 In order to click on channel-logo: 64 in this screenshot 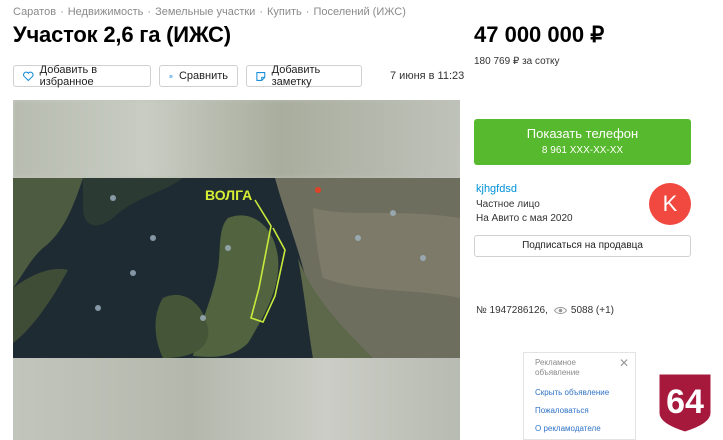, I will do `click(685, 403)`.